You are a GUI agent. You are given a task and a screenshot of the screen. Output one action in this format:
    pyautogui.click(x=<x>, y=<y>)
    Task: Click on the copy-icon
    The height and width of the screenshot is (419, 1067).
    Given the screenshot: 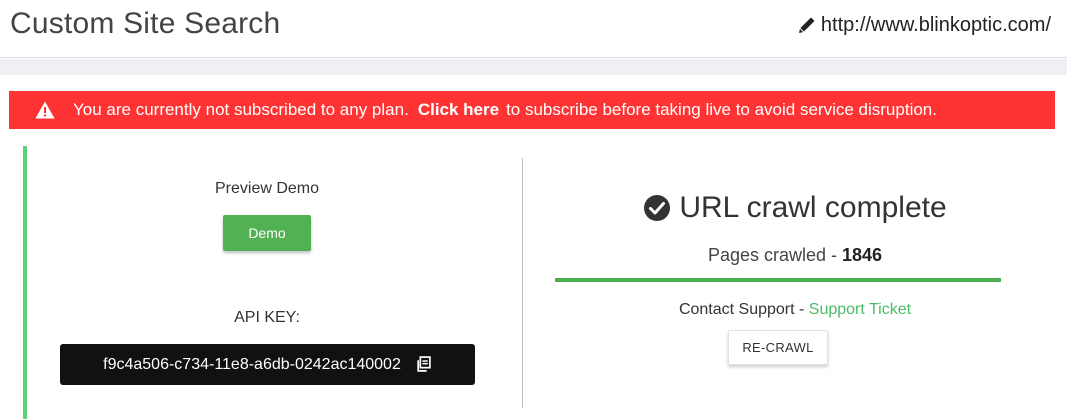 What is the action you would take?
    pyautogui.click(x=423, y=364)
    